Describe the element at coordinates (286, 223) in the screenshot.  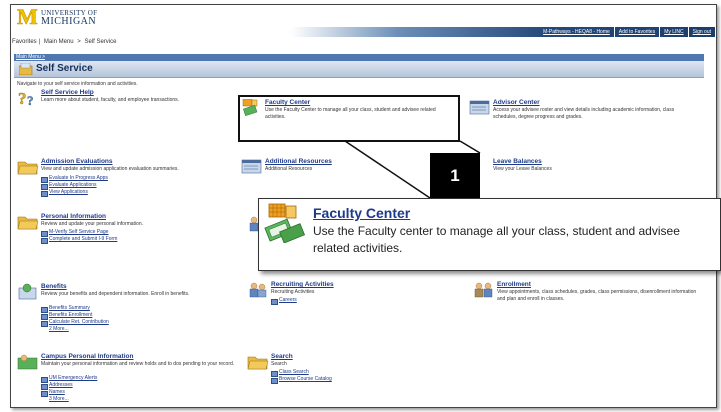
I see `faculty-center-icon` at that location.